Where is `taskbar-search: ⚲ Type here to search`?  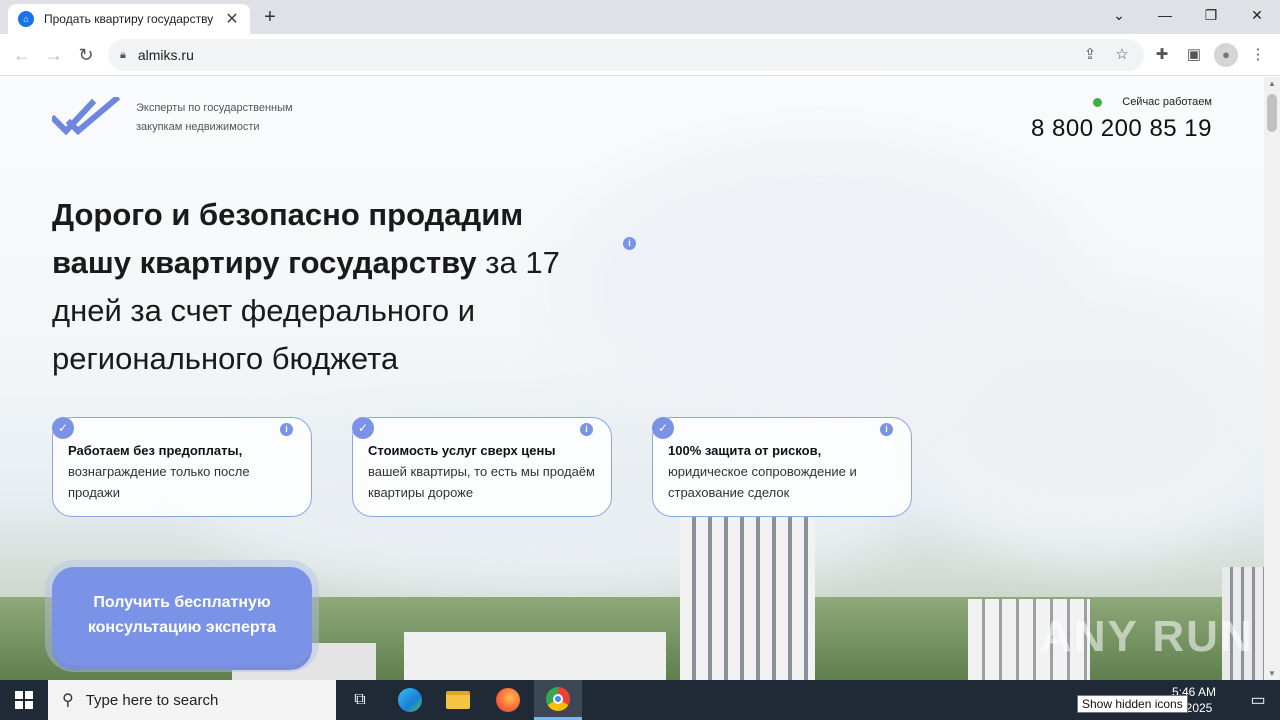
taskbar-search: ⚲ Type here to search is located at coordinates (192, 700).